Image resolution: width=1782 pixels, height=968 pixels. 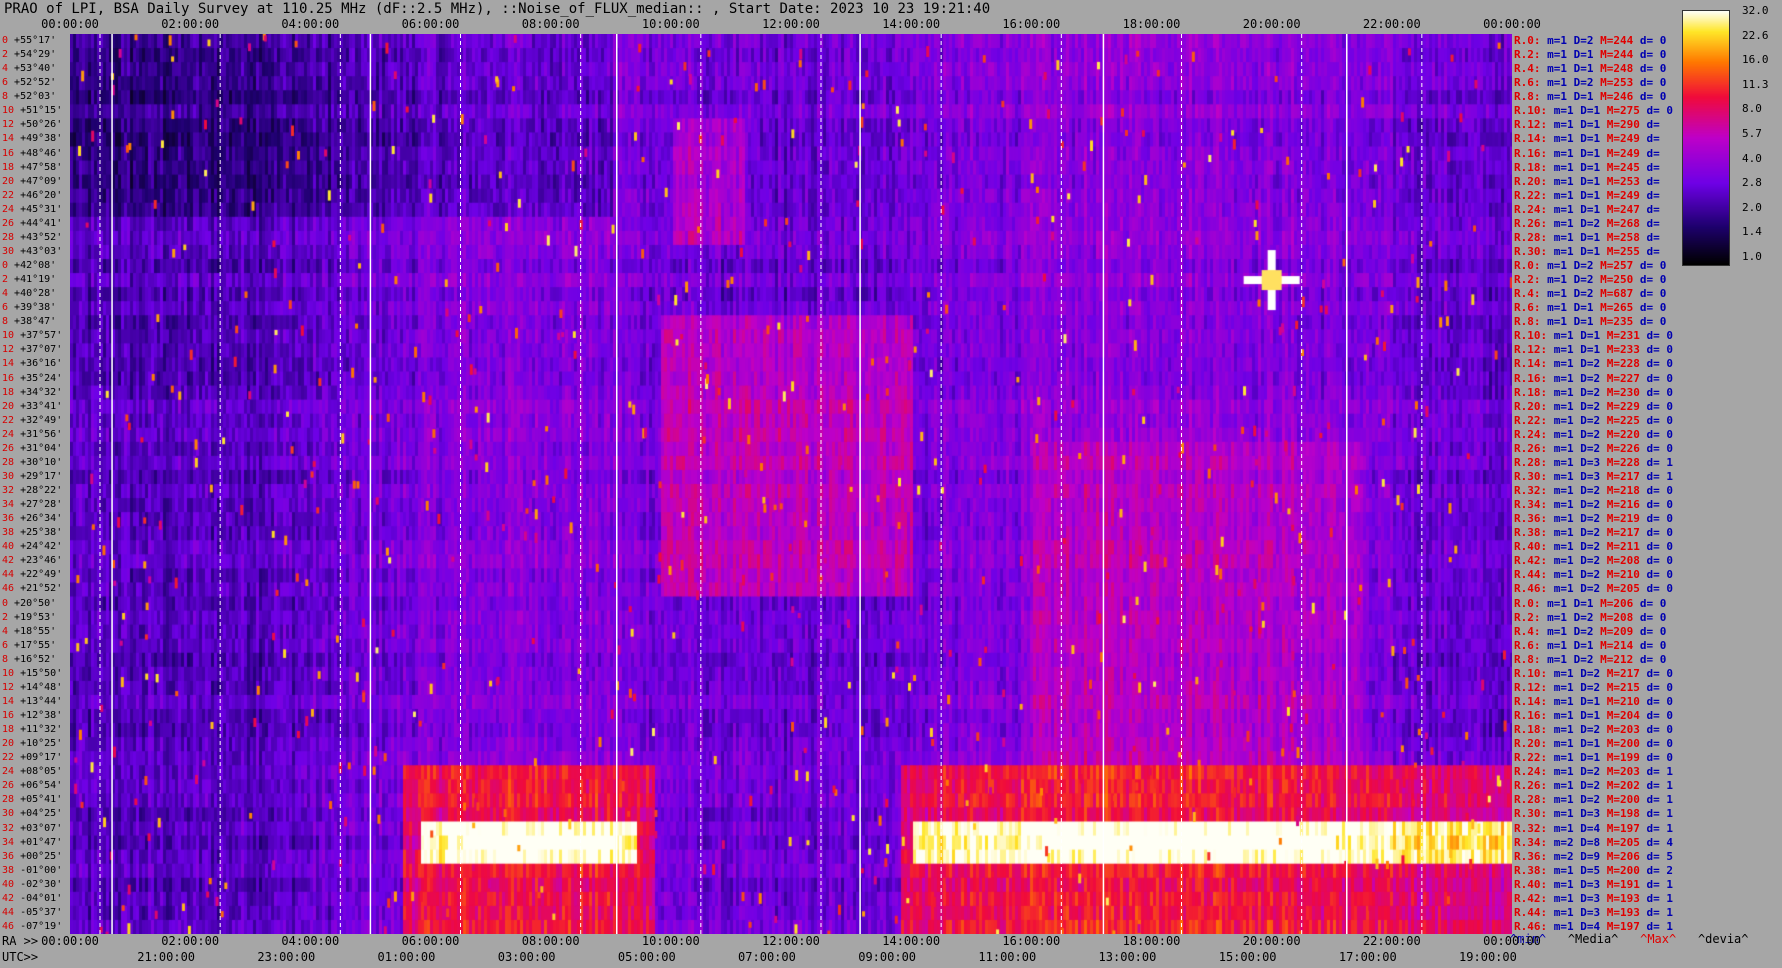 I want to click on row-stat: R.8: m=1 D=1 M=235 d= 0, so click(x=1590, y=322).